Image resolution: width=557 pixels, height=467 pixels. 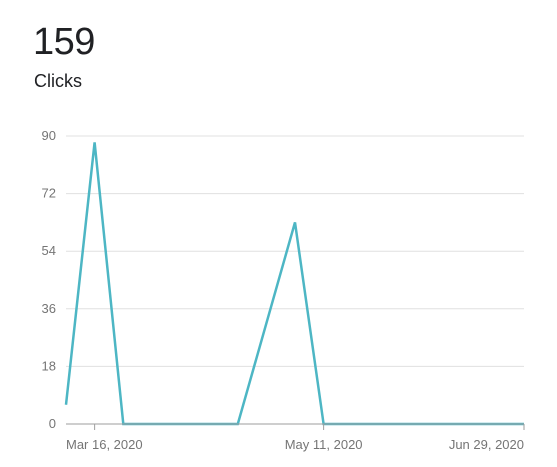 What do you see at coordinates (486, 444) in the screenshot?
I see `x-tick-label: Jun 29, 2020` at bounding box center [486, 444].